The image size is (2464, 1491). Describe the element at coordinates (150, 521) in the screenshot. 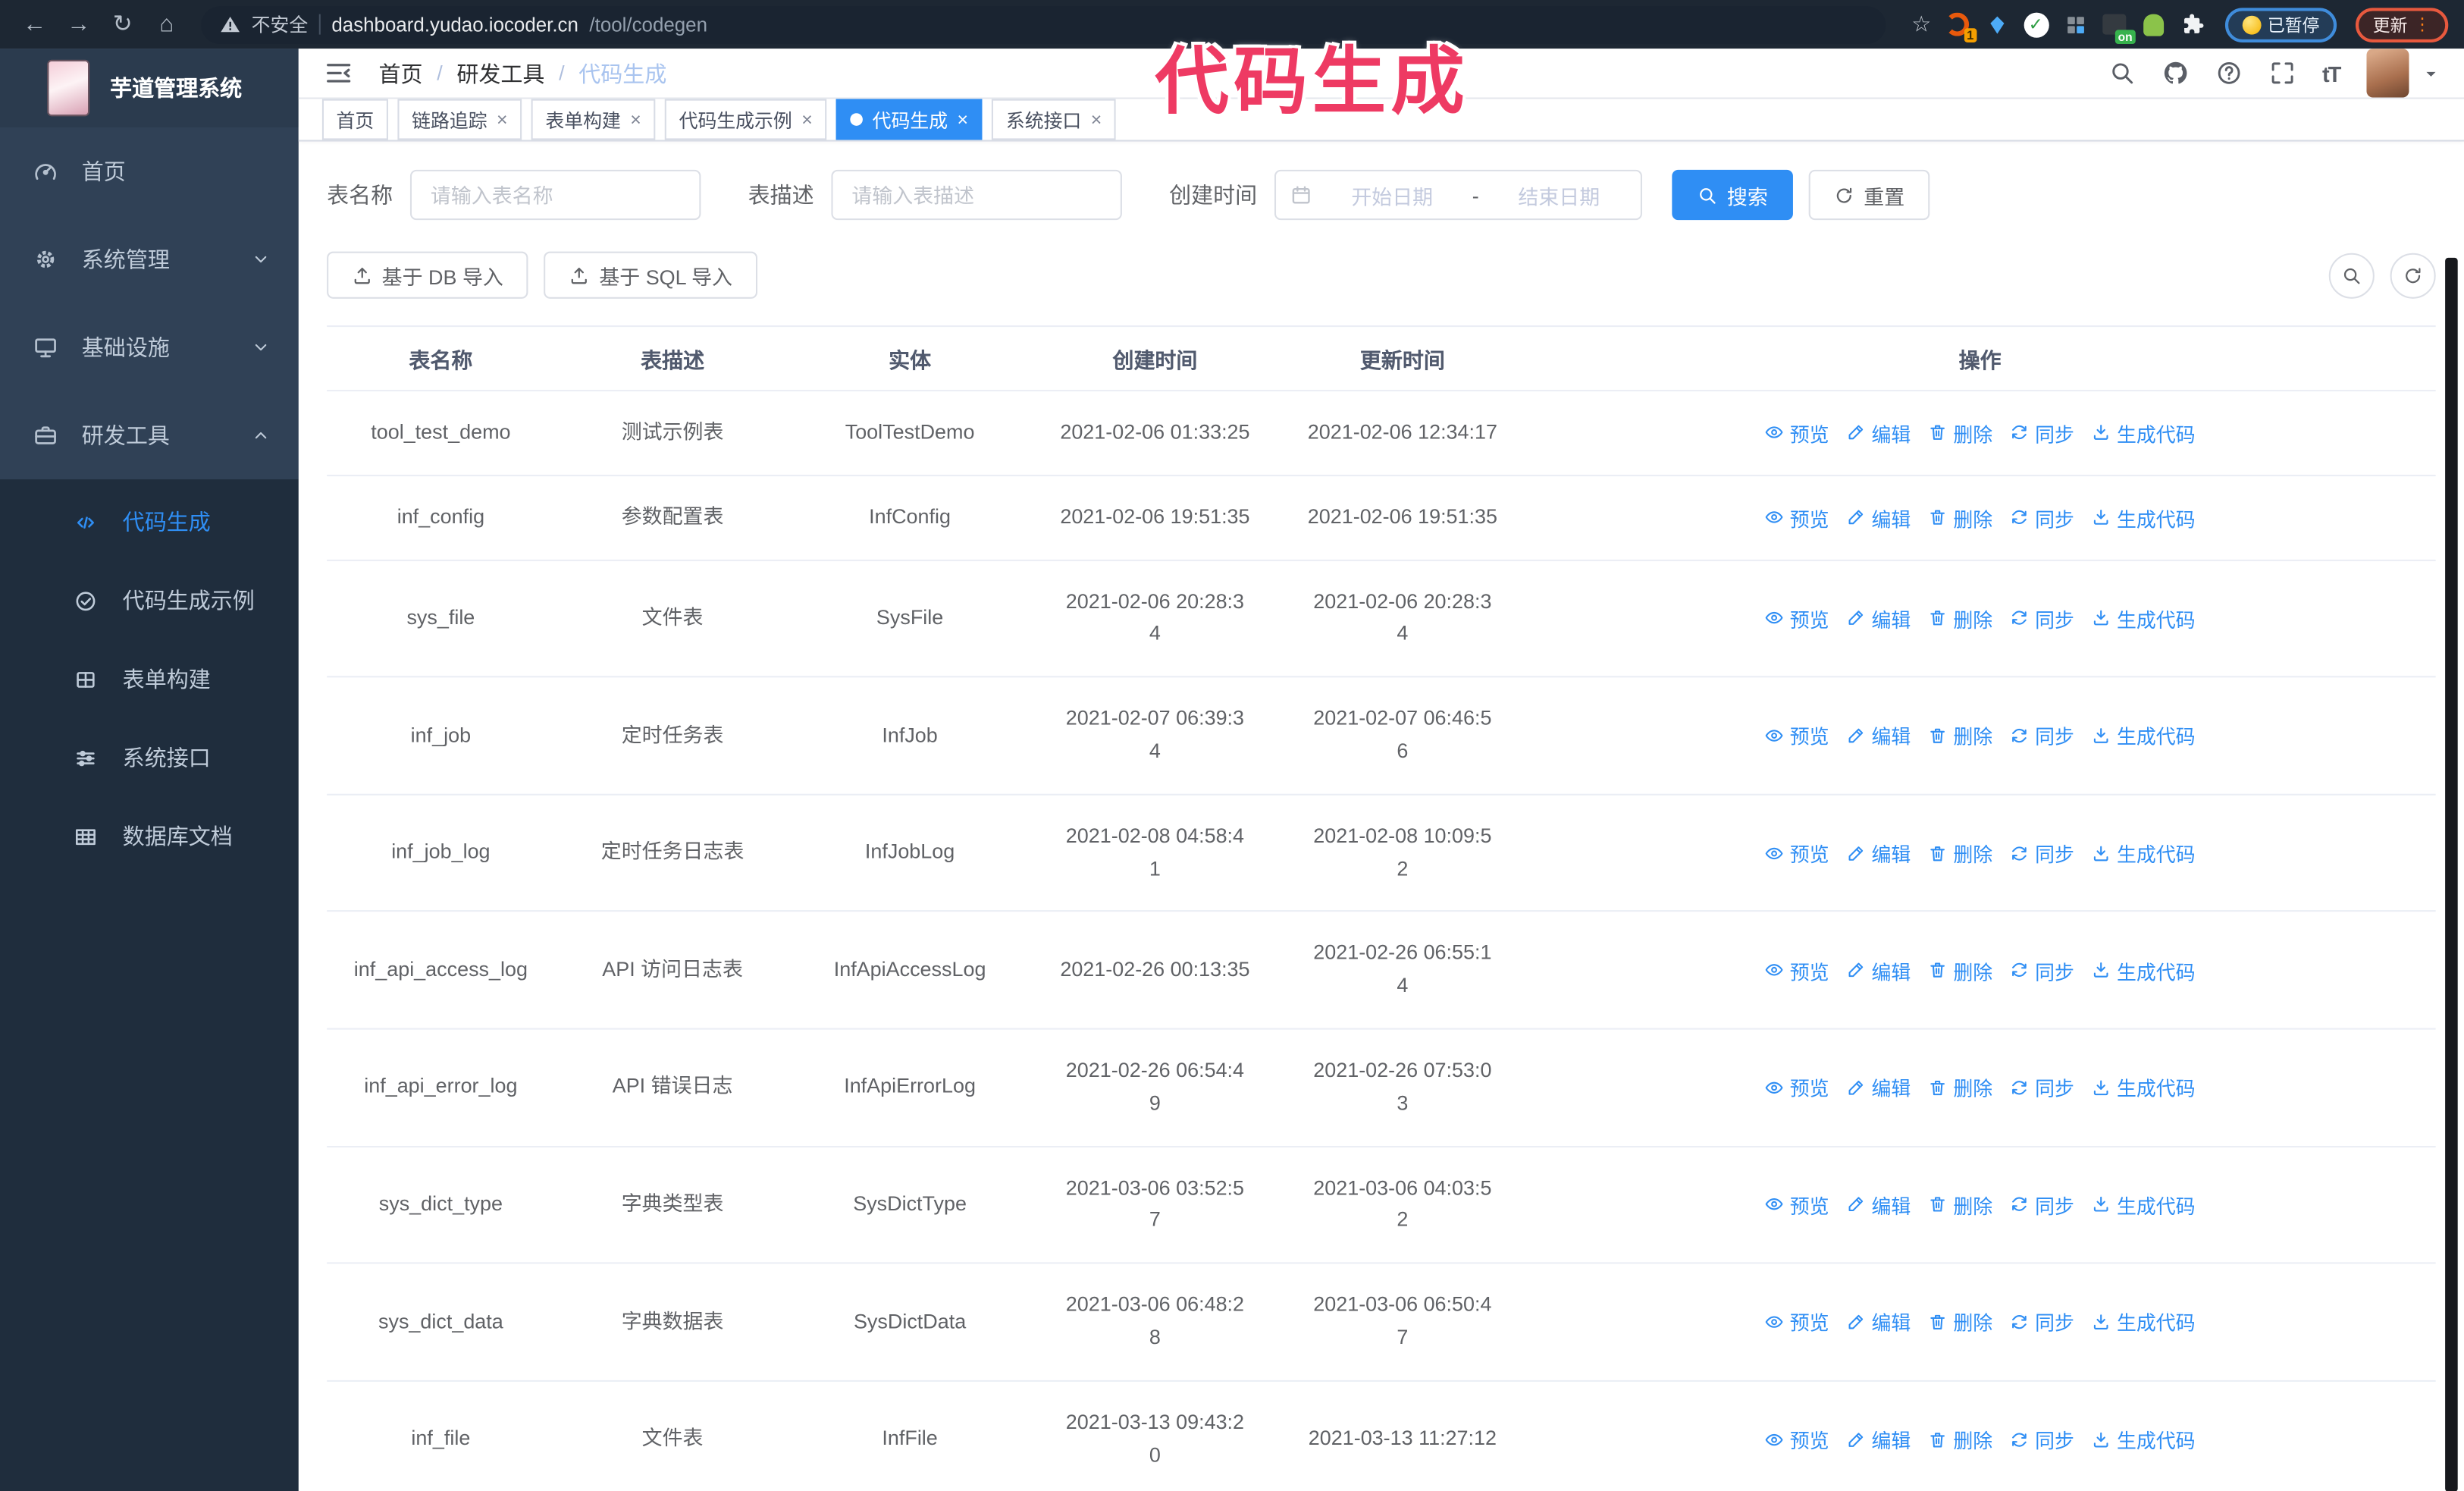

I see `sidebar-subitem-0: 代码生成` at that location.